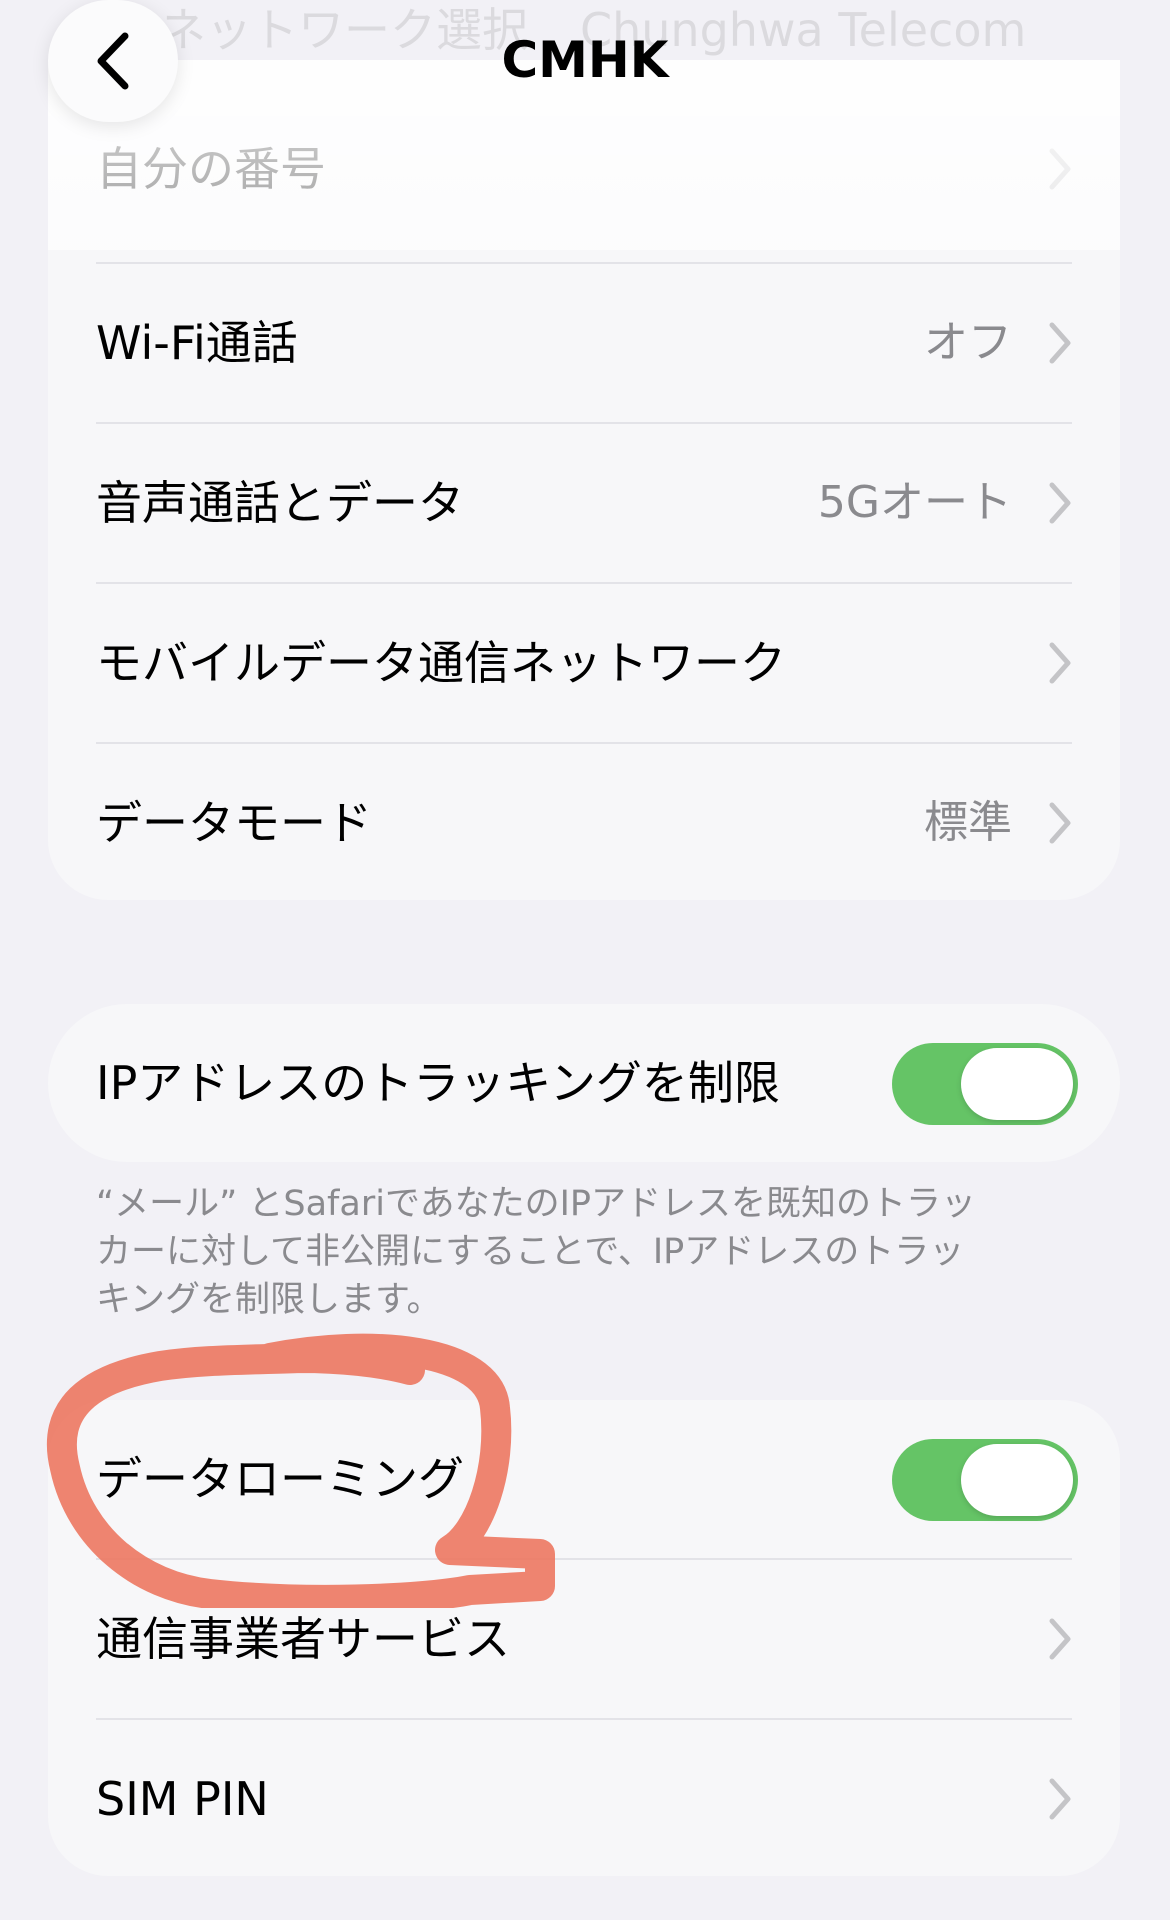 The width and height of the screenshot is (1170, 1920). What do you see at coordinates (182, 1799) in the screenshot?
I see `row-label: SIM PIN` at bounding box center [182, 1799].